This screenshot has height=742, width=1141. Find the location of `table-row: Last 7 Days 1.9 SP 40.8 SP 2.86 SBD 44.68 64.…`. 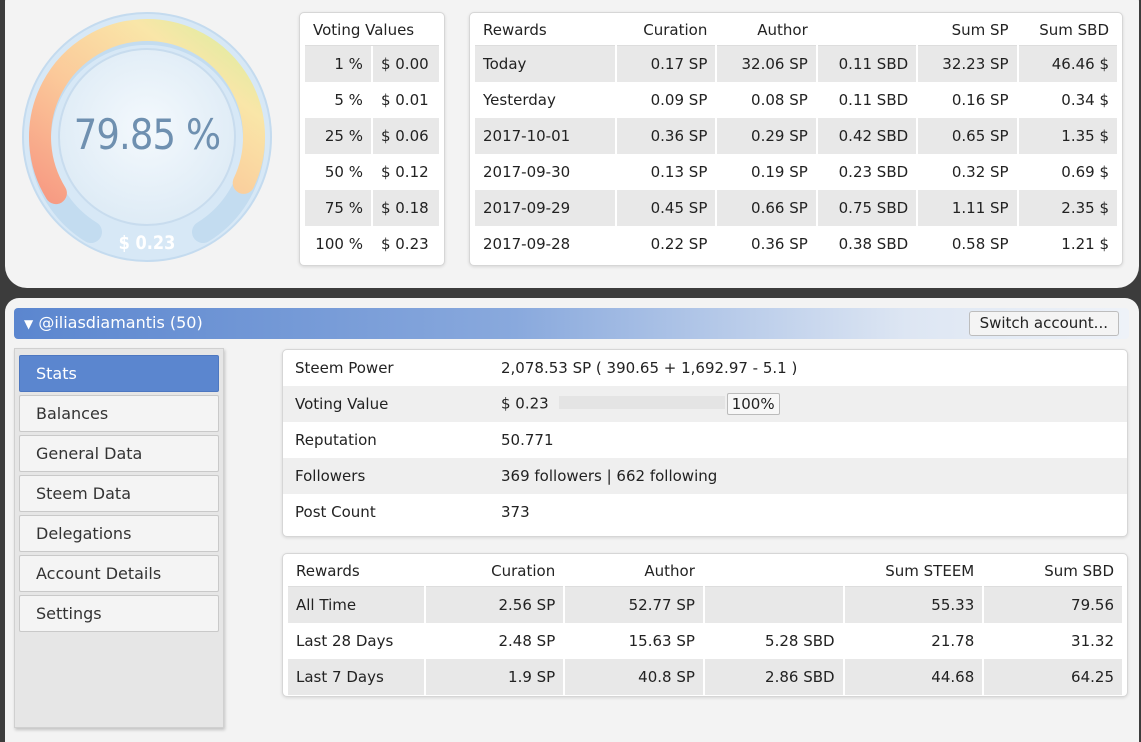

table-row: Last 7 Days 1.9 SP 40.8 SP 2.86 SBD 44.68 64.… is located at coordinates (705, 677).